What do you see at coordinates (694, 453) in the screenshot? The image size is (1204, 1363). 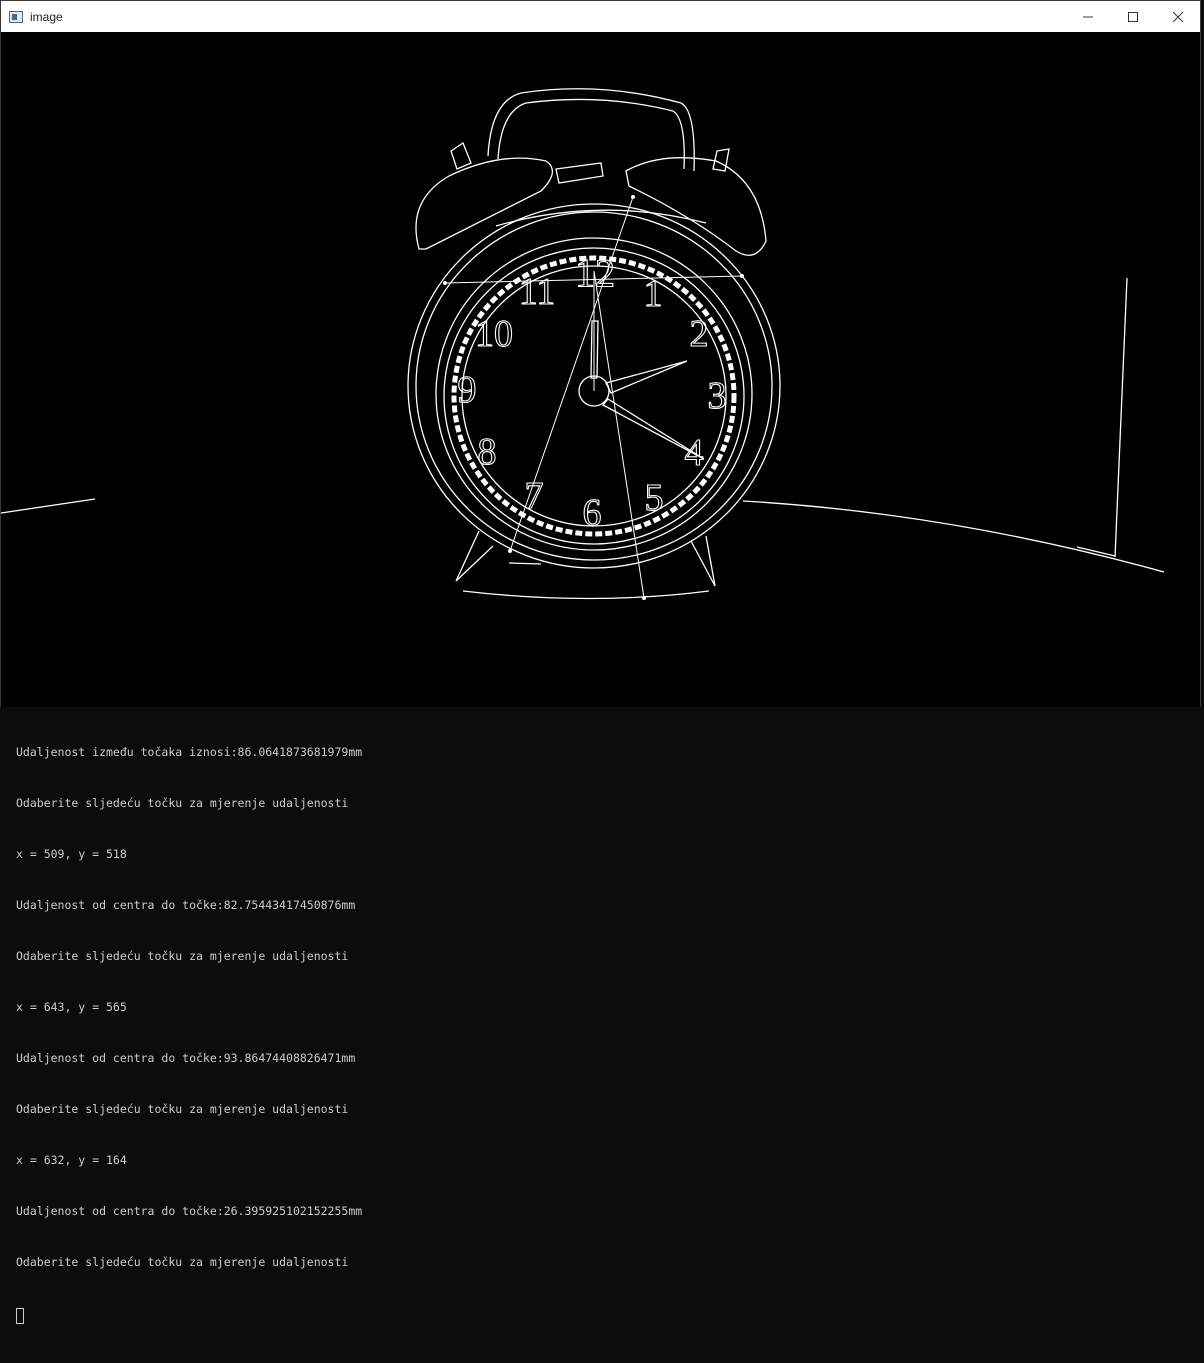 I see `numeral-4: 4` at bounding box center [694, 453].